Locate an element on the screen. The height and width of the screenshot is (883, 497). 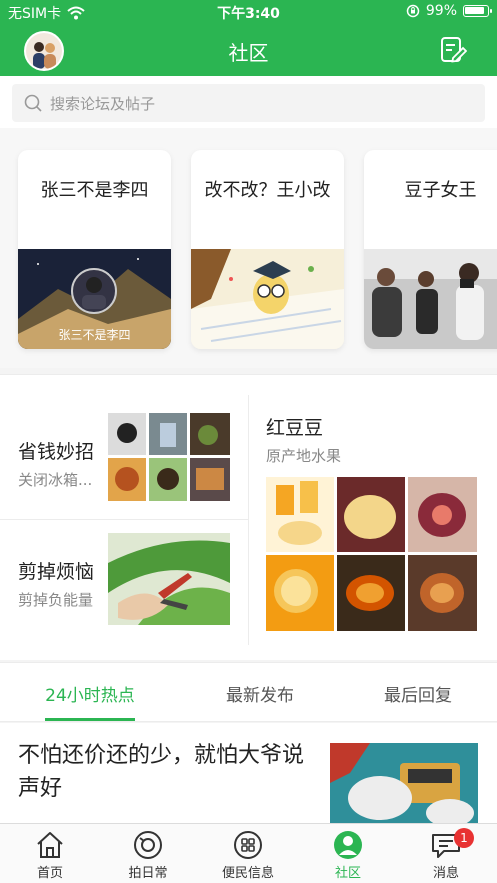
top-nav-bar: 社区 is located at coordinates (248, 50).